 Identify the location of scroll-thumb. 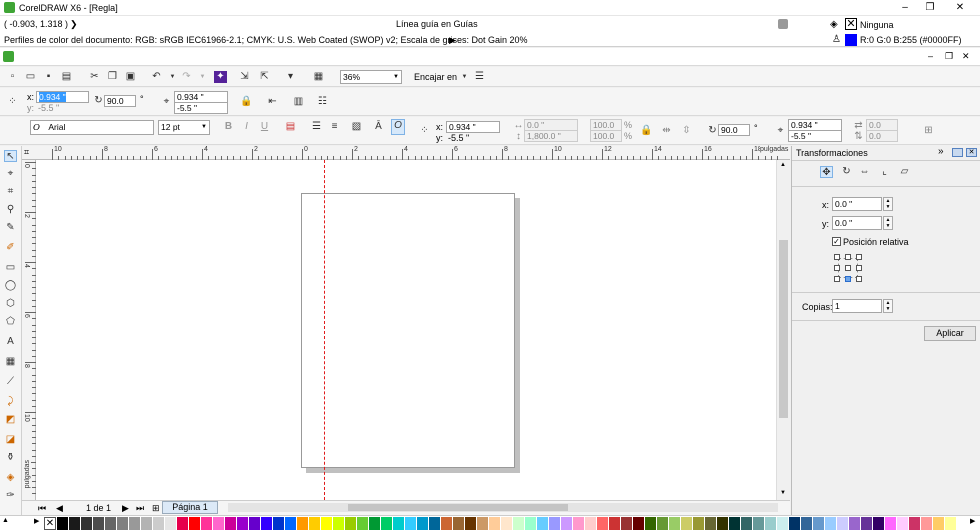
(783, 329).